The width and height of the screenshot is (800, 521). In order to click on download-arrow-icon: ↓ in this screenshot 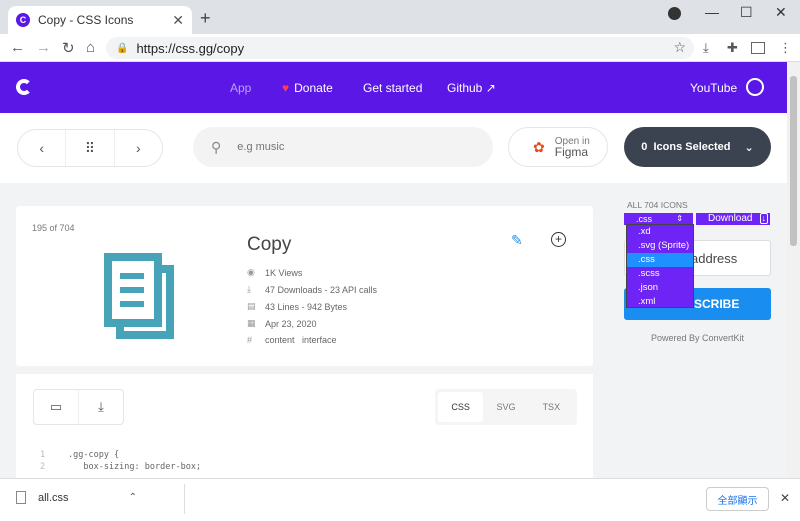, I will do `click(763, 218)`.